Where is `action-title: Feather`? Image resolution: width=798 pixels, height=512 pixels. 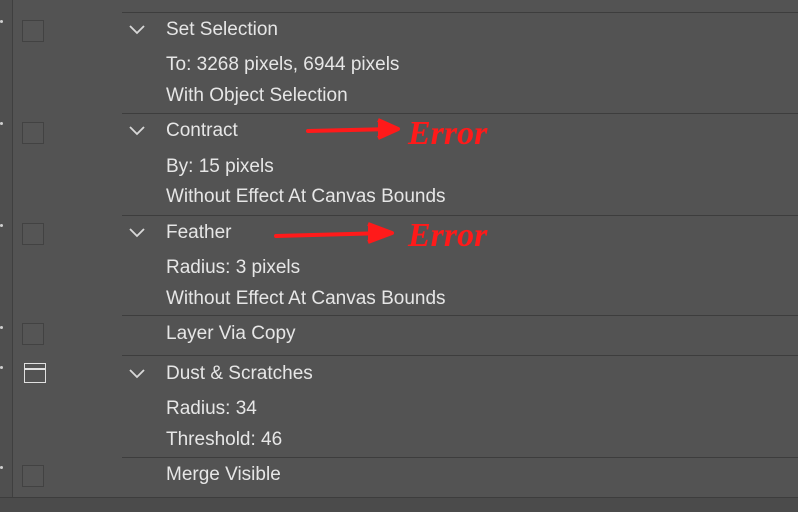 action-title: Feather is located at coordinates (198, 233).